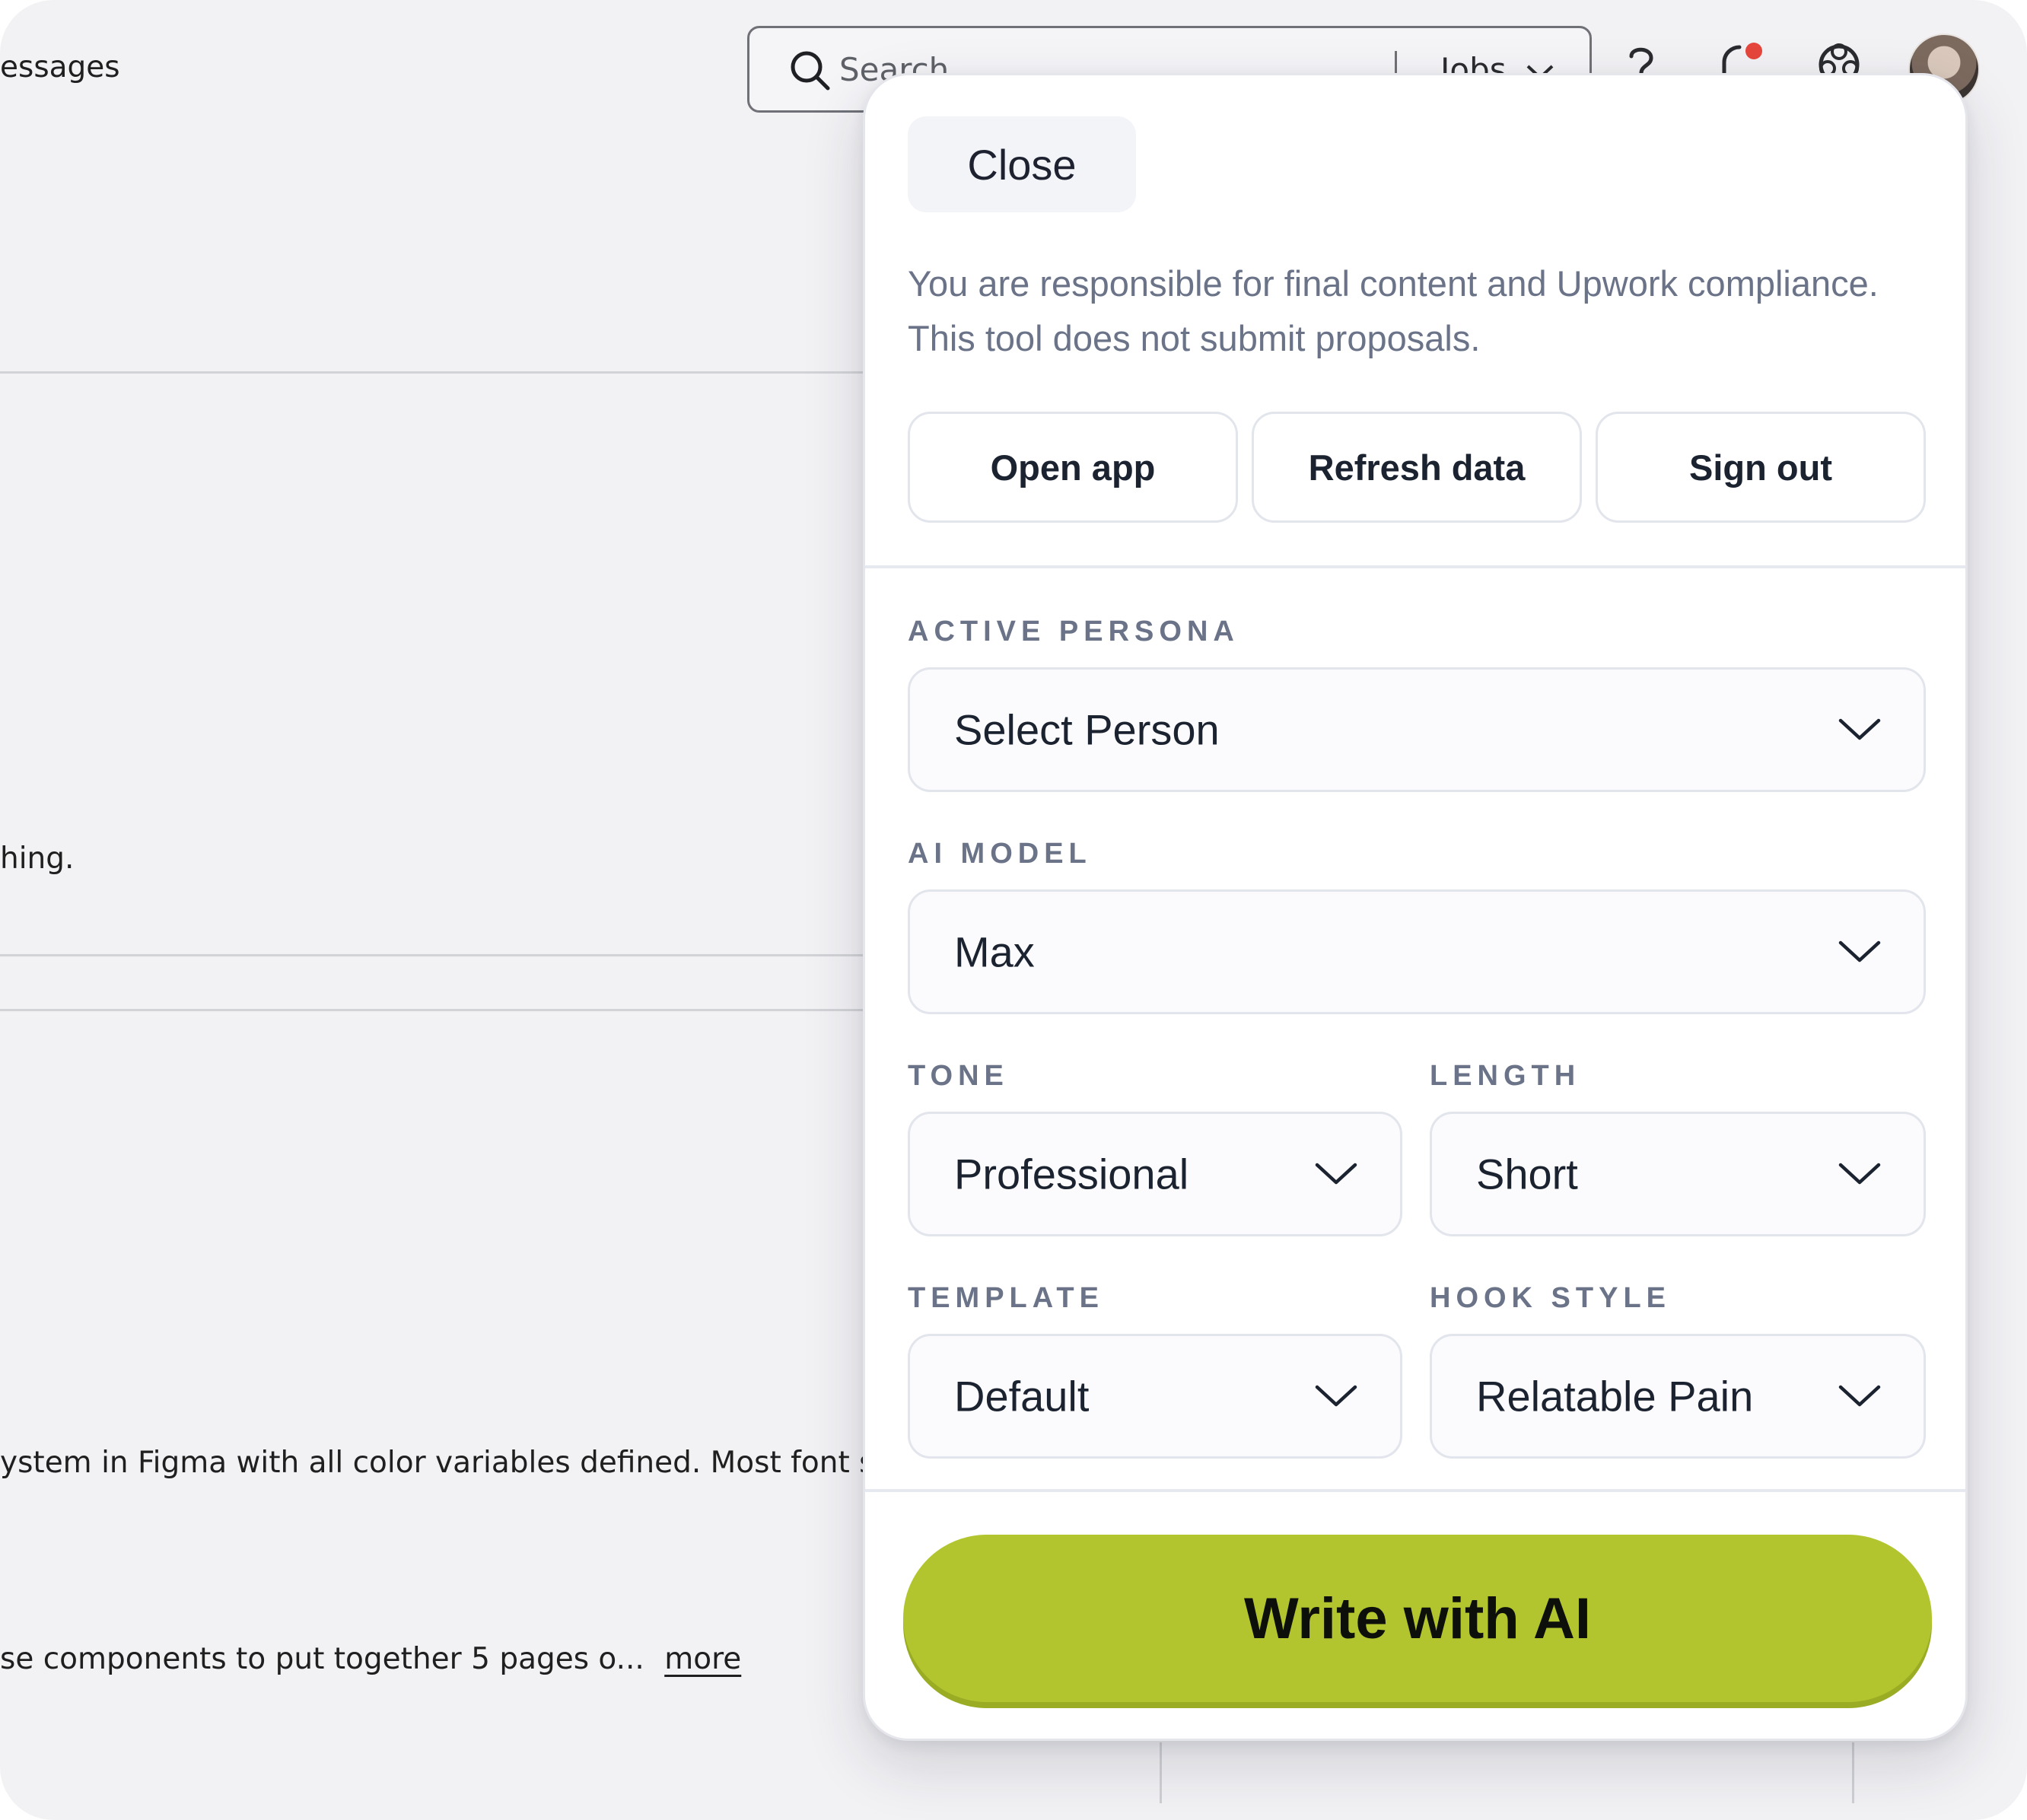 The width and height of the screenshot is (2027, 1820). I want to click on persona-value: Select Person, so click(1087, 730).